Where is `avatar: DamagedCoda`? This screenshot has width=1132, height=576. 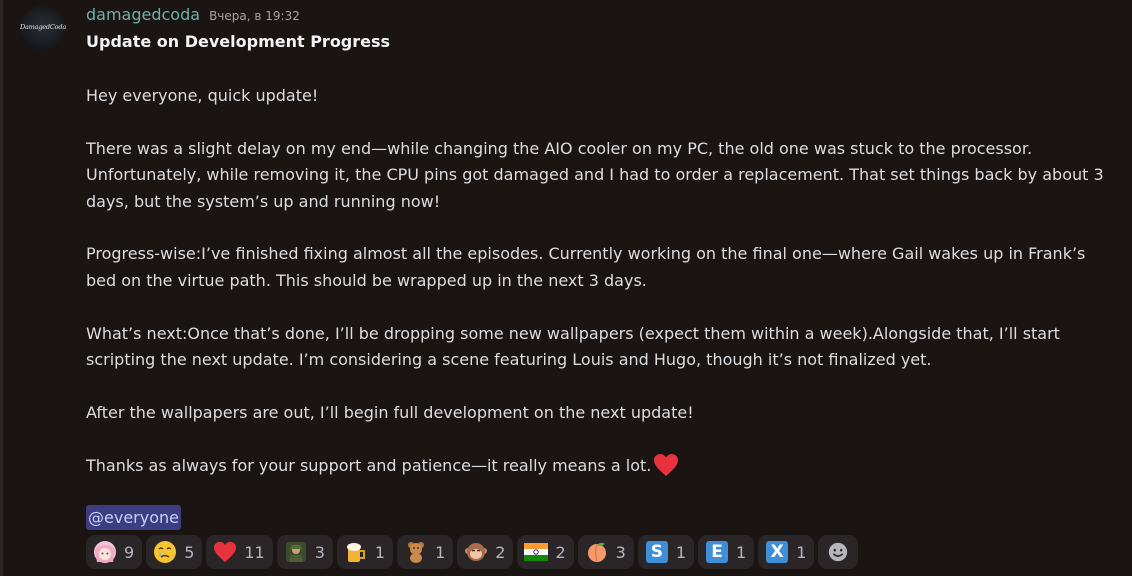
avatar: DamagedCoda is located at coordinates (43, 29).